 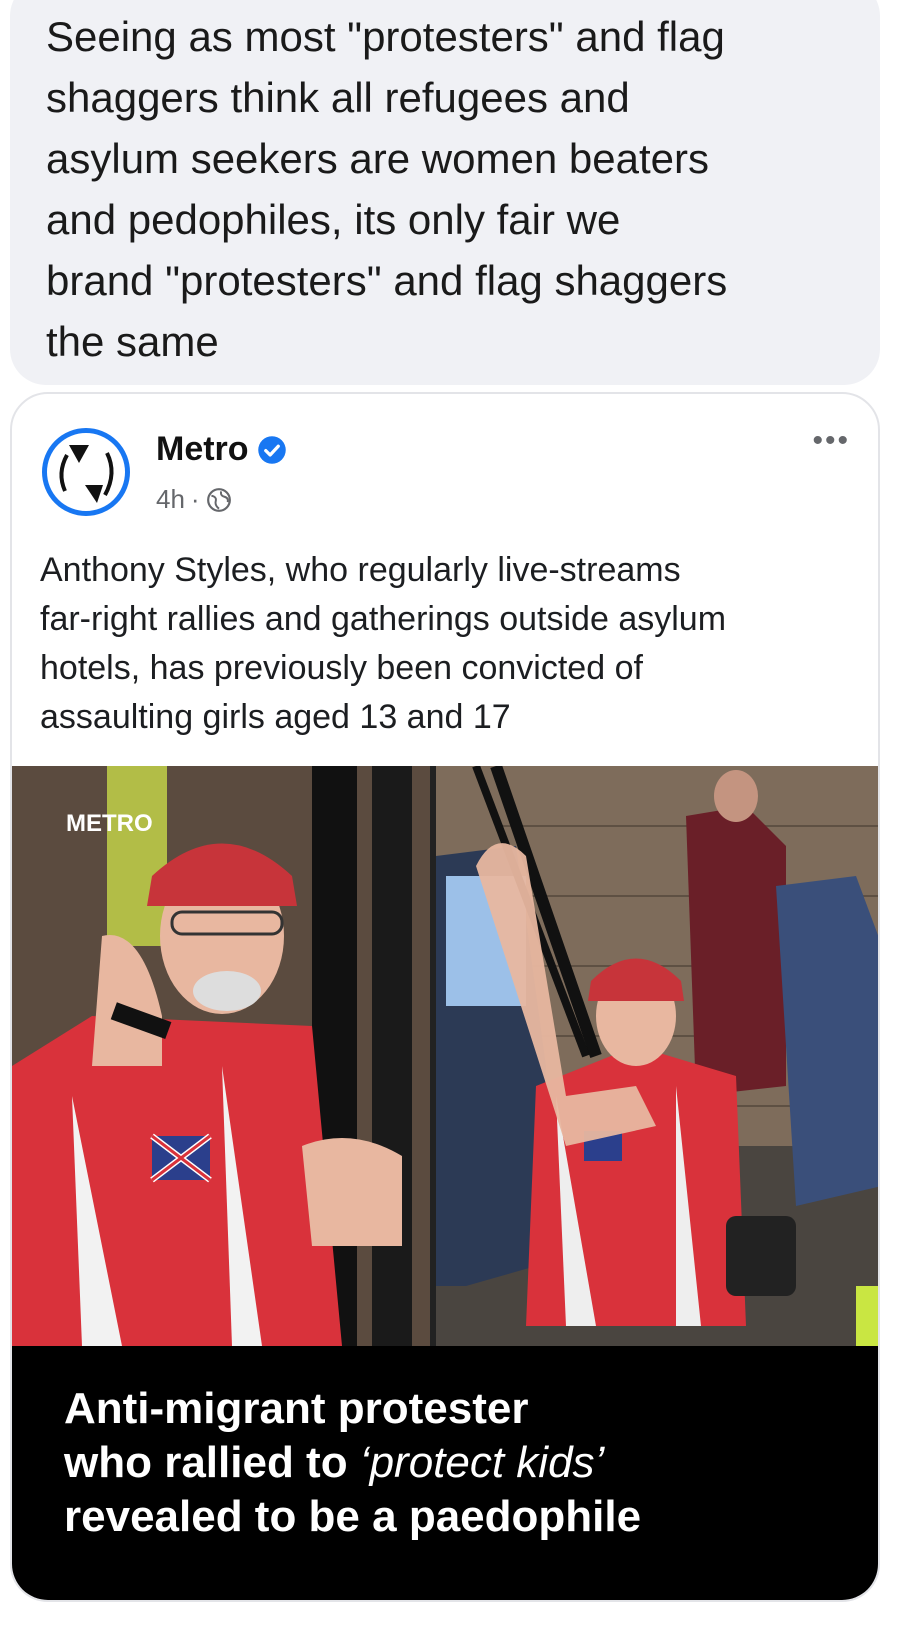 I want to click on metro-logo-icon, so click(x=86, y=474).